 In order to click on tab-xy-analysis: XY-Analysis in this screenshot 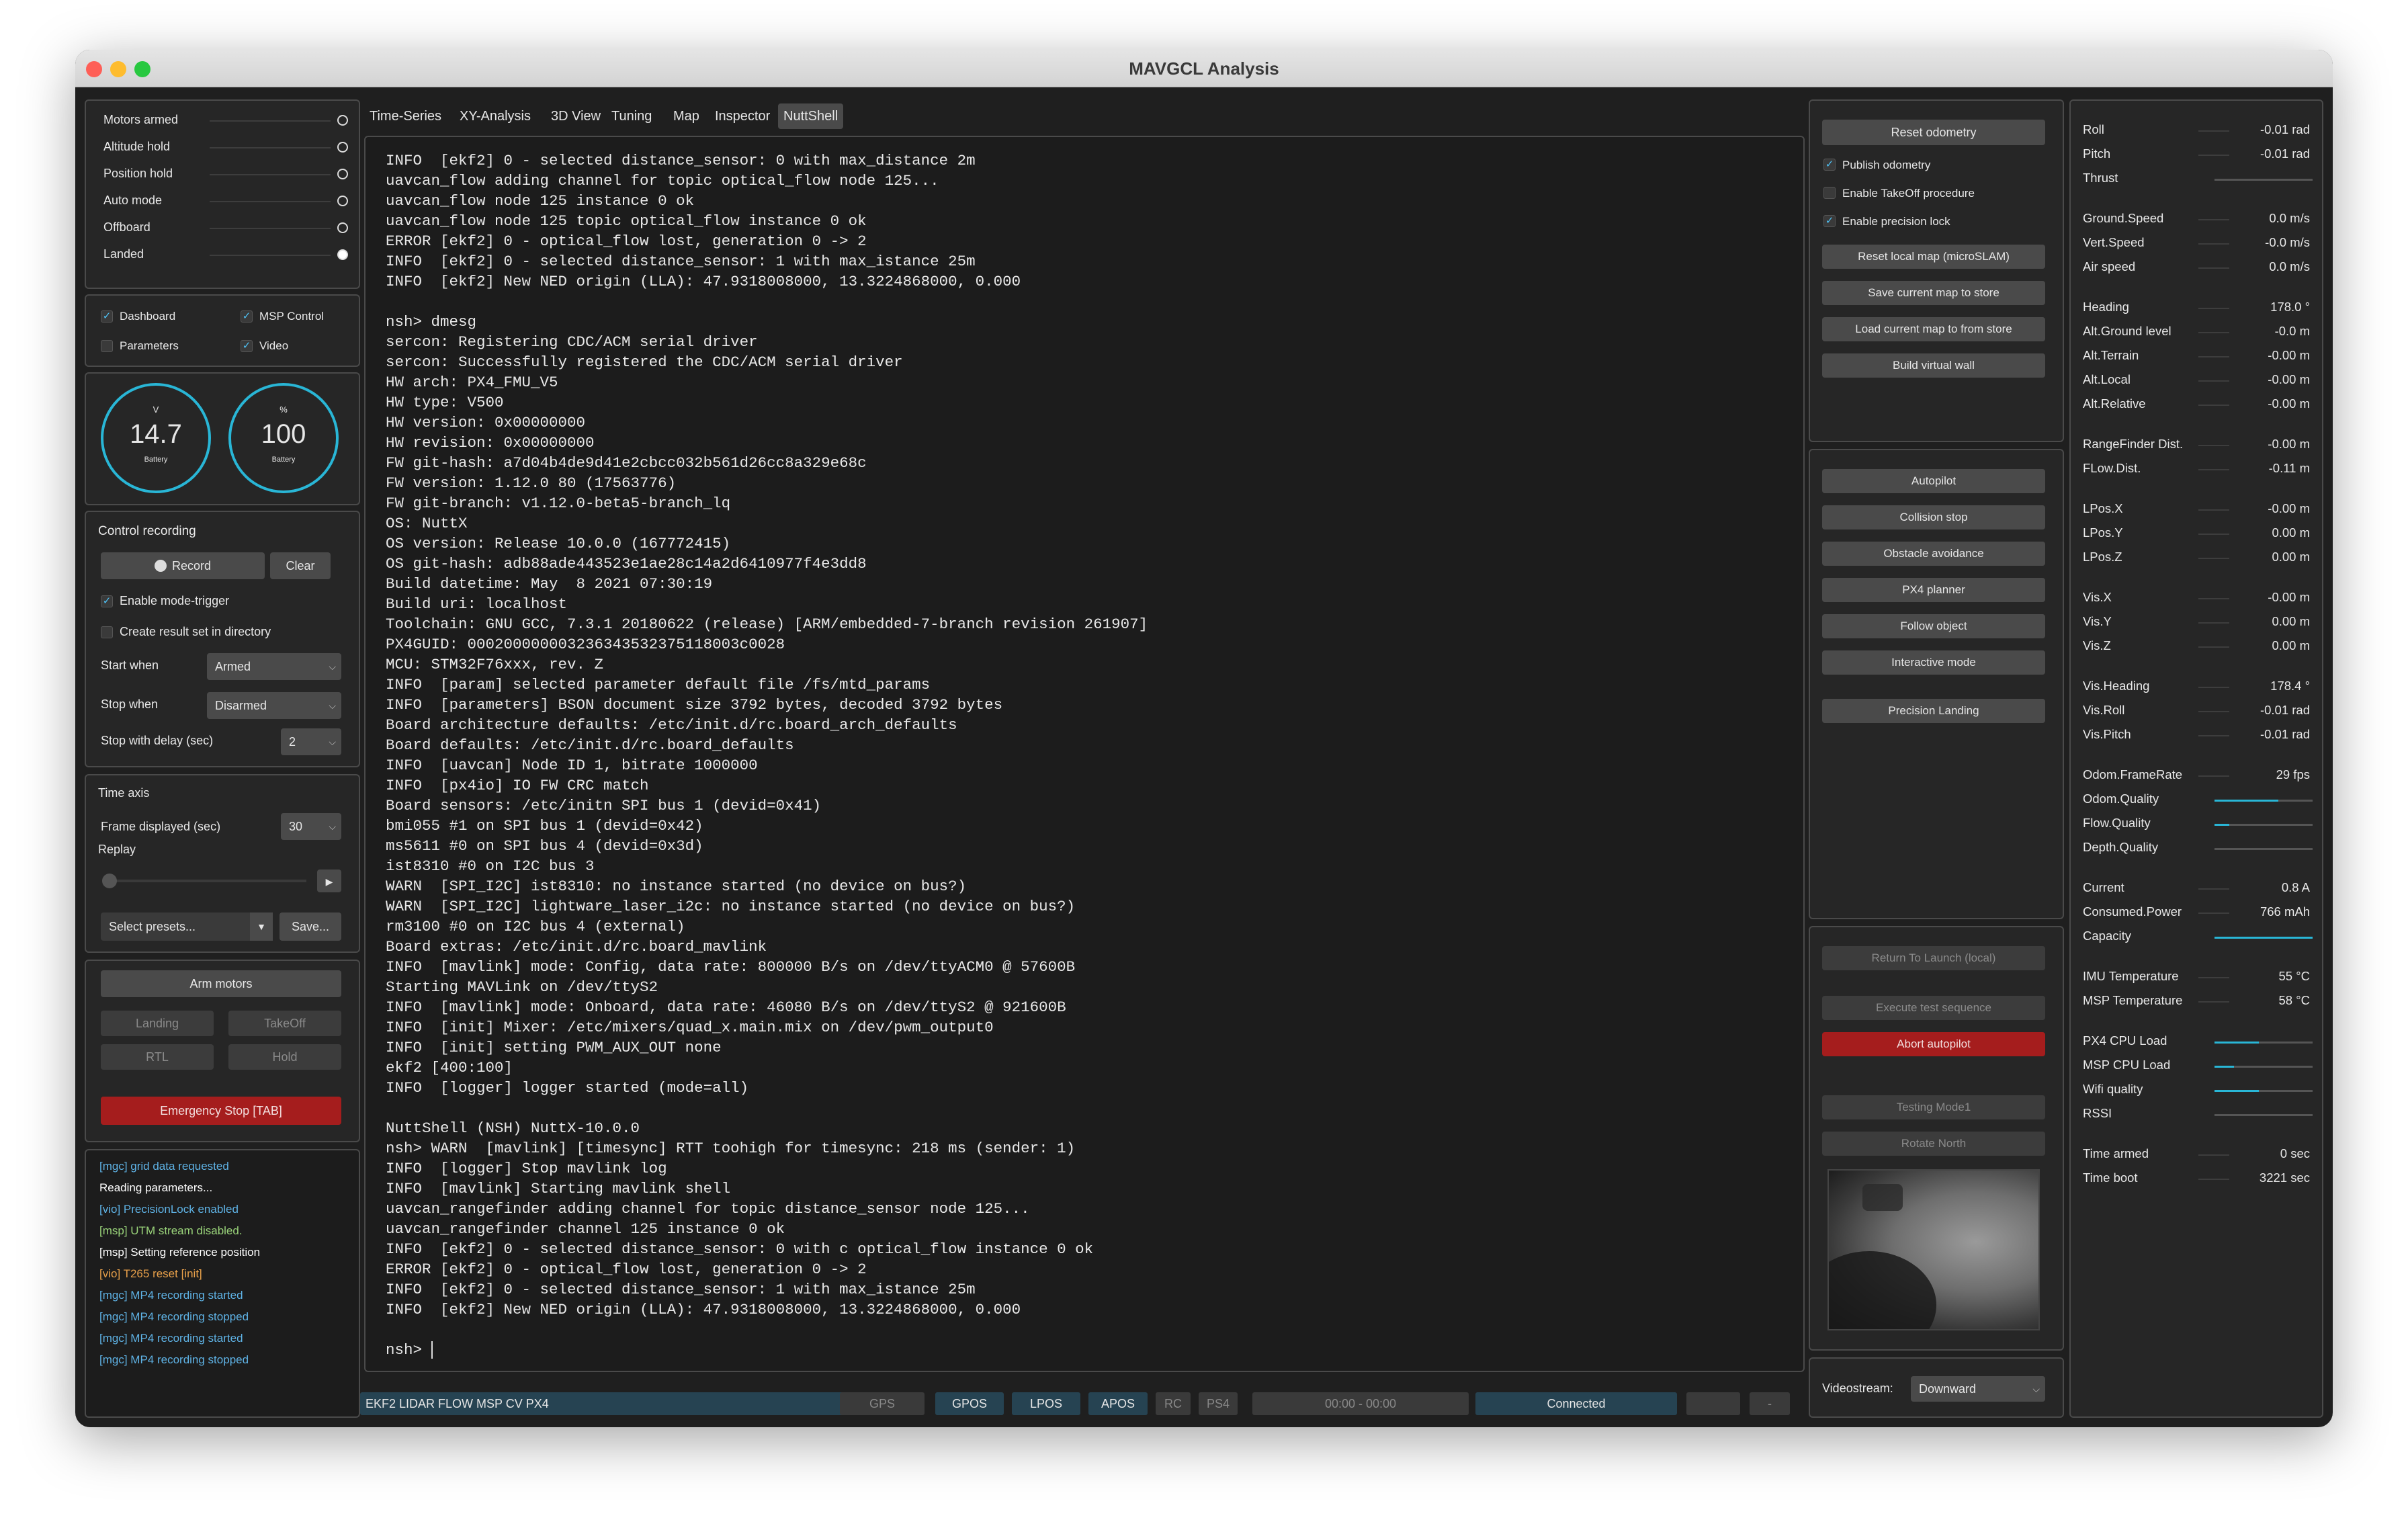, I will do `click(495, 116)`.